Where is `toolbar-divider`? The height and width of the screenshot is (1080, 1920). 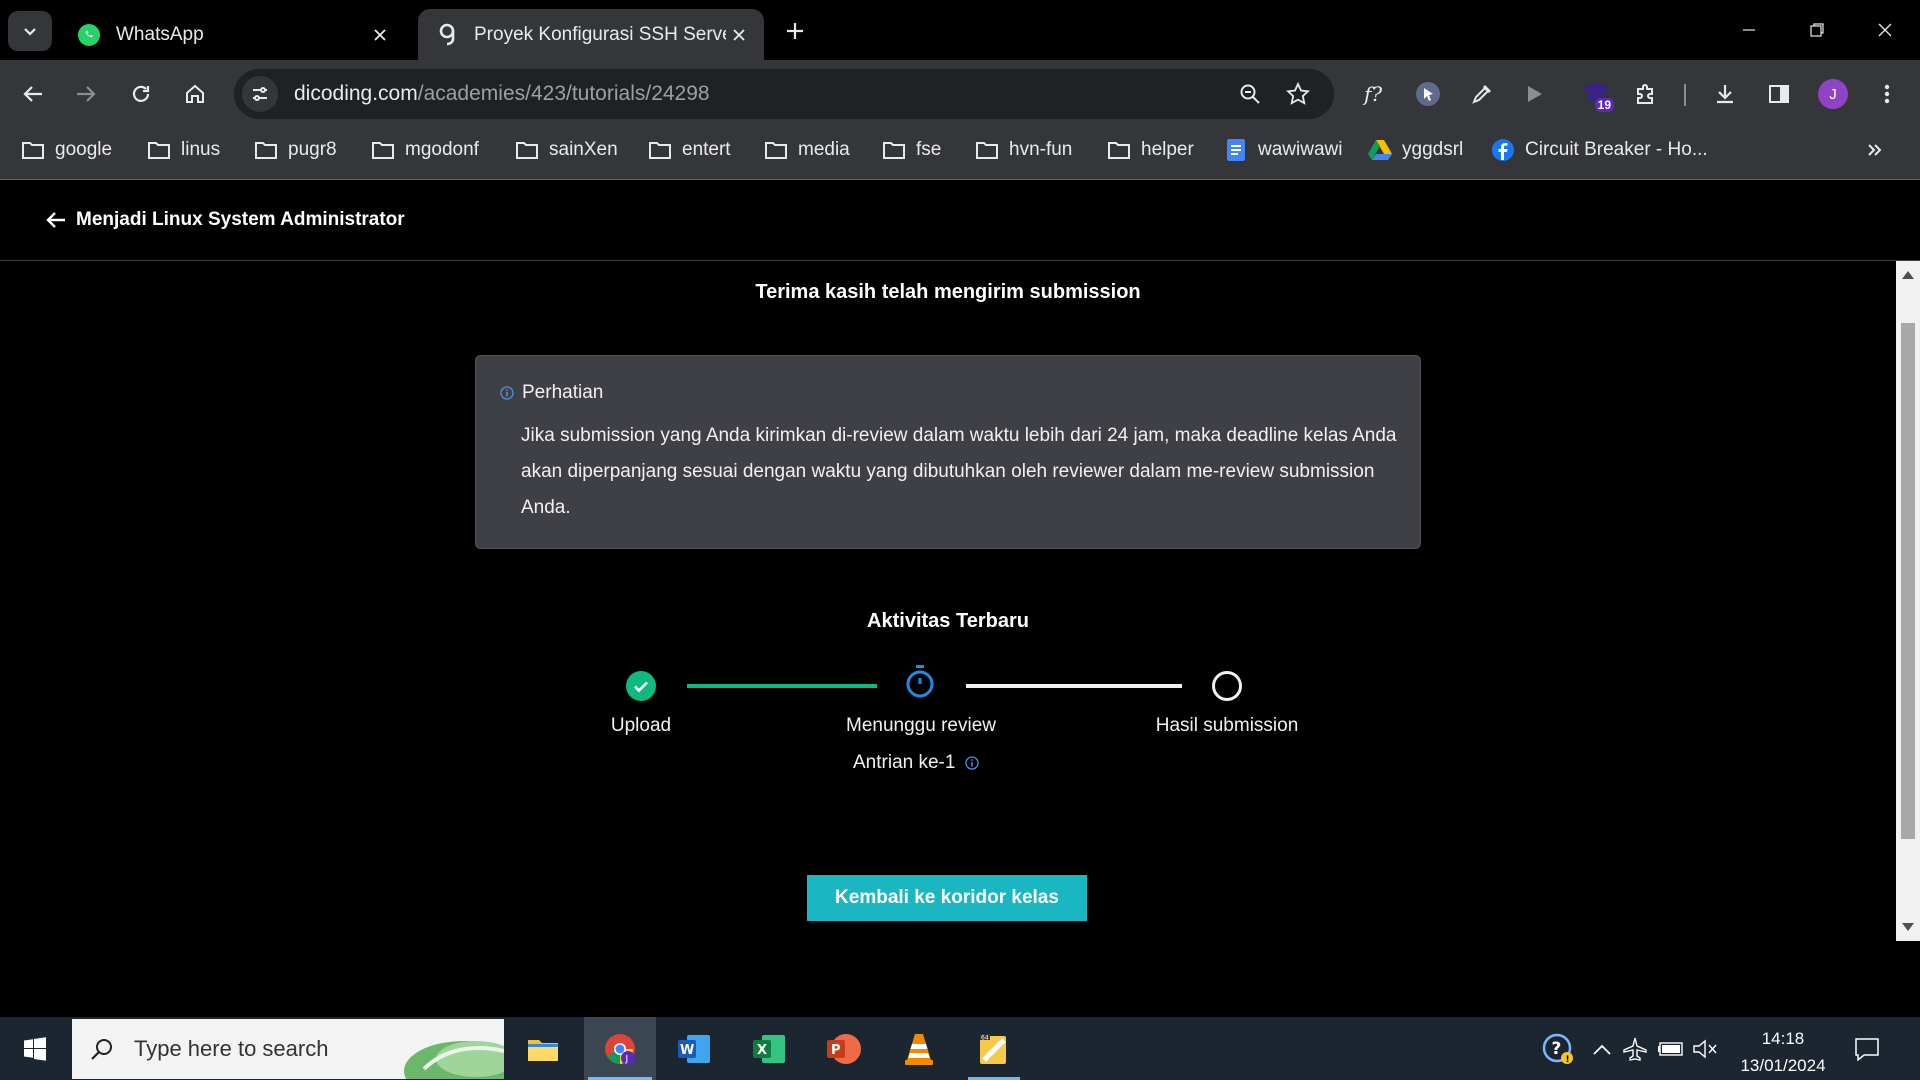 toolbar-divider is located at coordinates (1685, 95).